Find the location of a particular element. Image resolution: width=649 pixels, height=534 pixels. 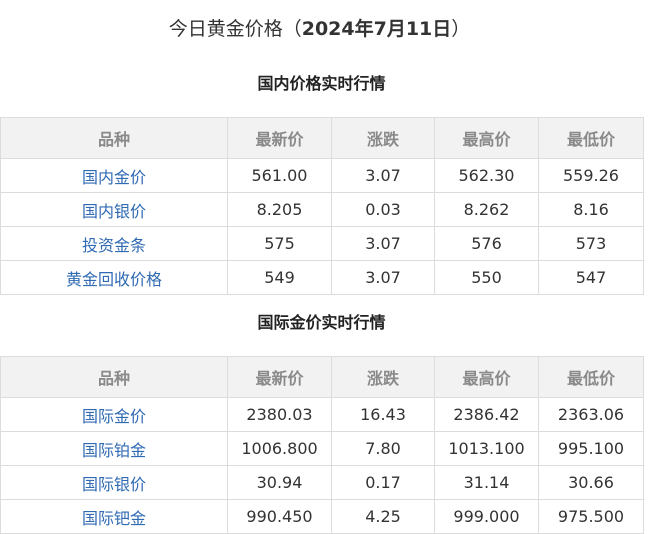

high-price-cell: 8.262 is located at coordinates (486, 209).